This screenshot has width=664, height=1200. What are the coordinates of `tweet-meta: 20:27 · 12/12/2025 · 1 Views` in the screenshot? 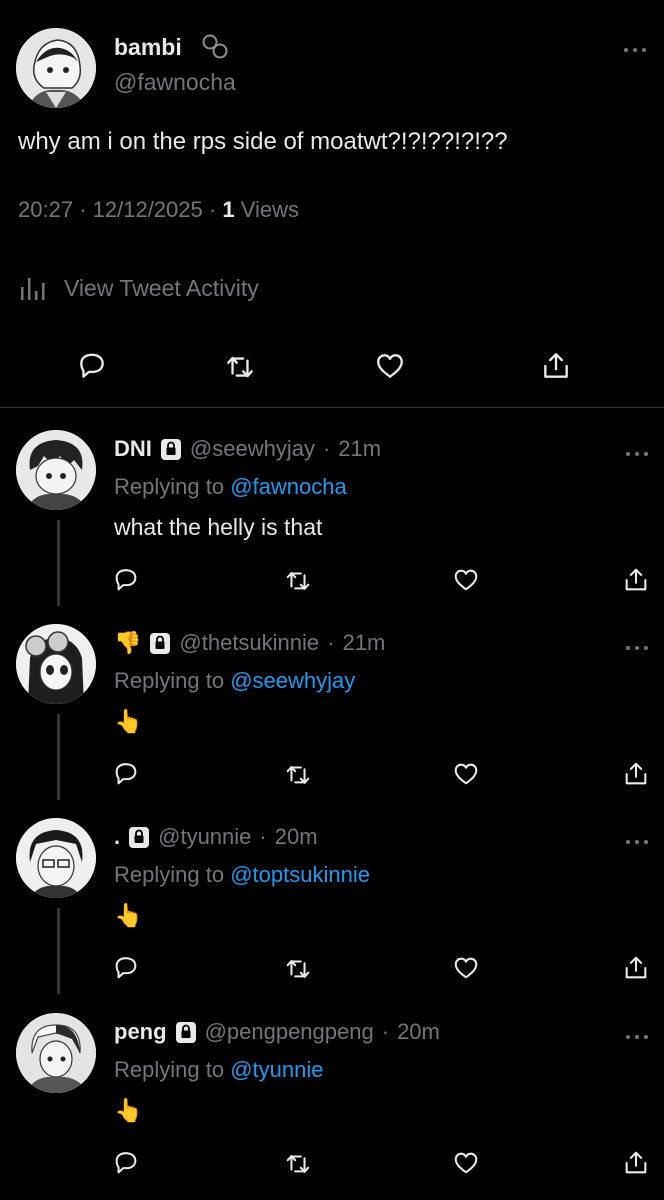 It's located at (158, 210).